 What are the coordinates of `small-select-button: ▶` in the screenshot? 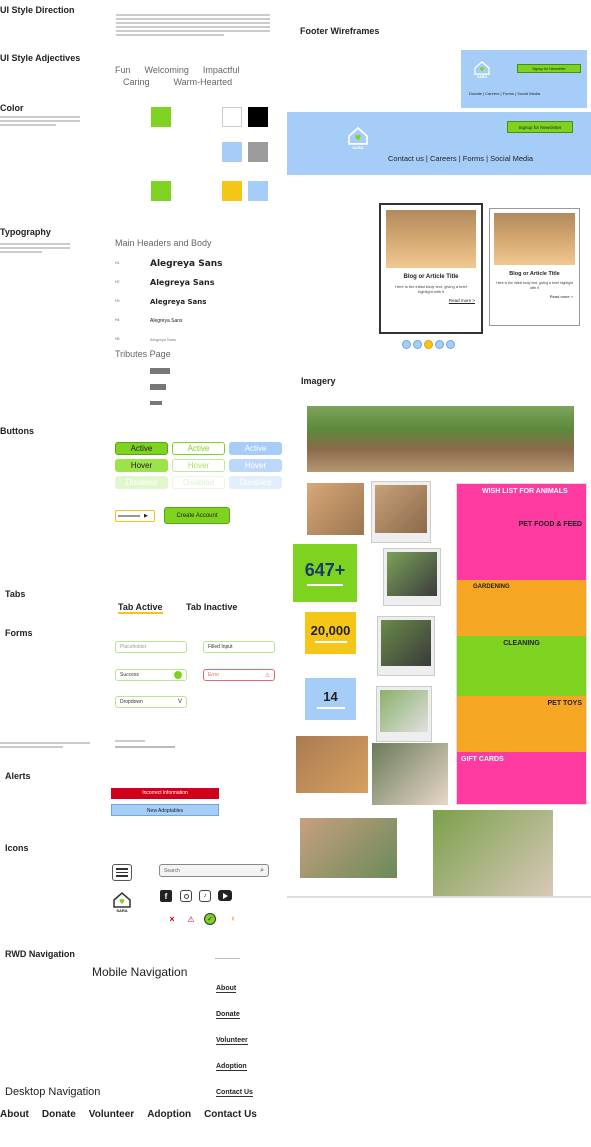 It's located at (135, 516).